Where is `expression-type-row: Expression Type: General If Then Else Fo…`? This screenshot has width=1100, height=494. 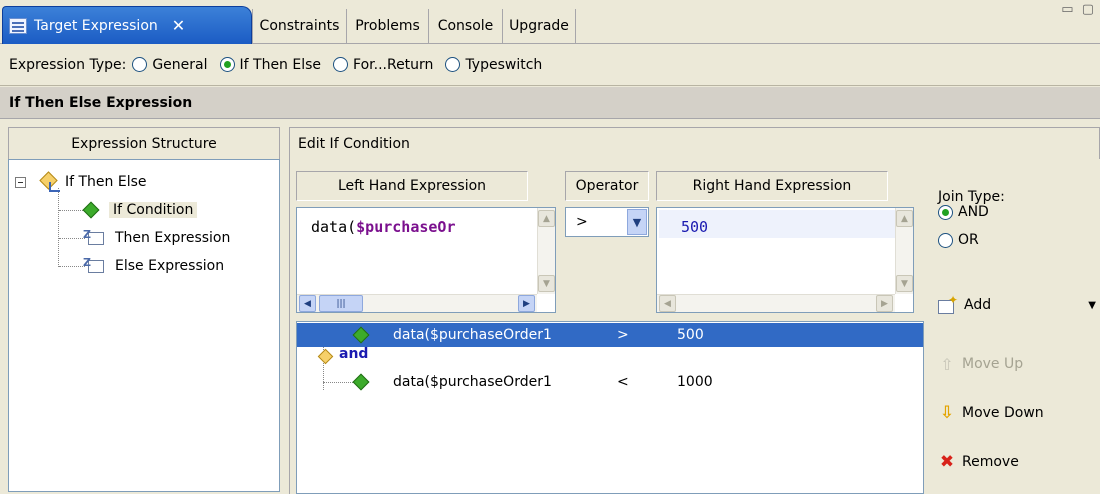
expression-type-row: Expression Type: General If Then Else Fo… is located at coordinates (550, 65).